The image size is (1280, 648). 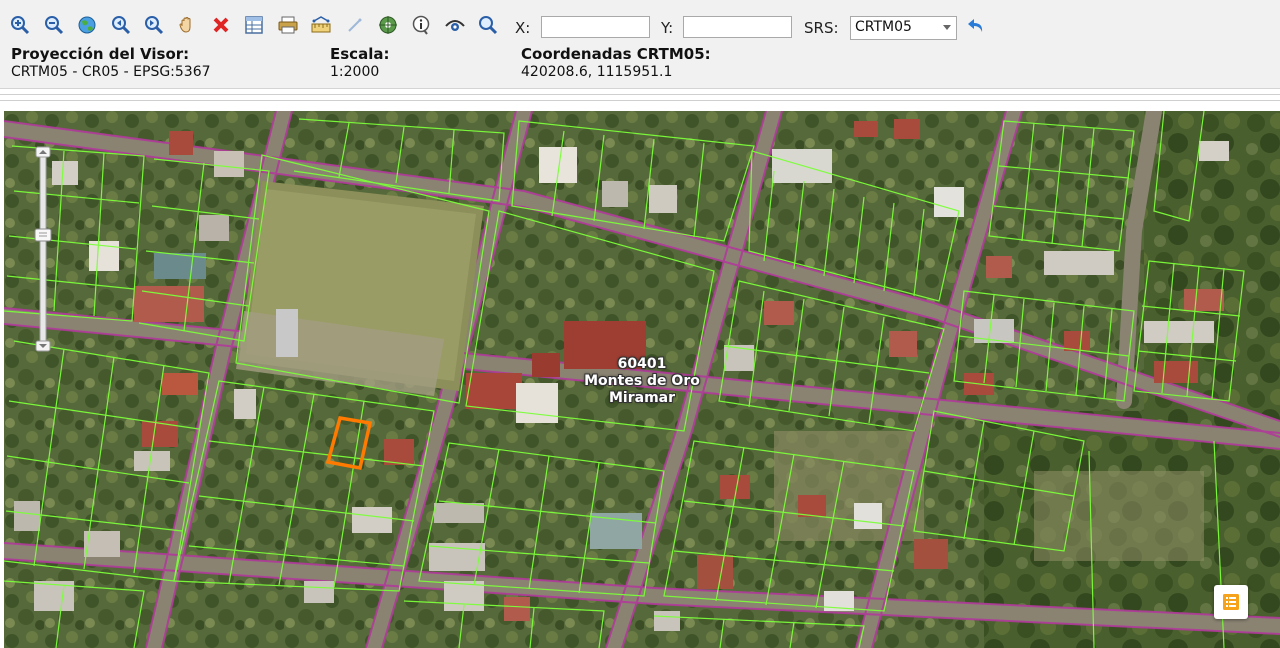 I want to click on table-icon, so click(x=254, y=25).